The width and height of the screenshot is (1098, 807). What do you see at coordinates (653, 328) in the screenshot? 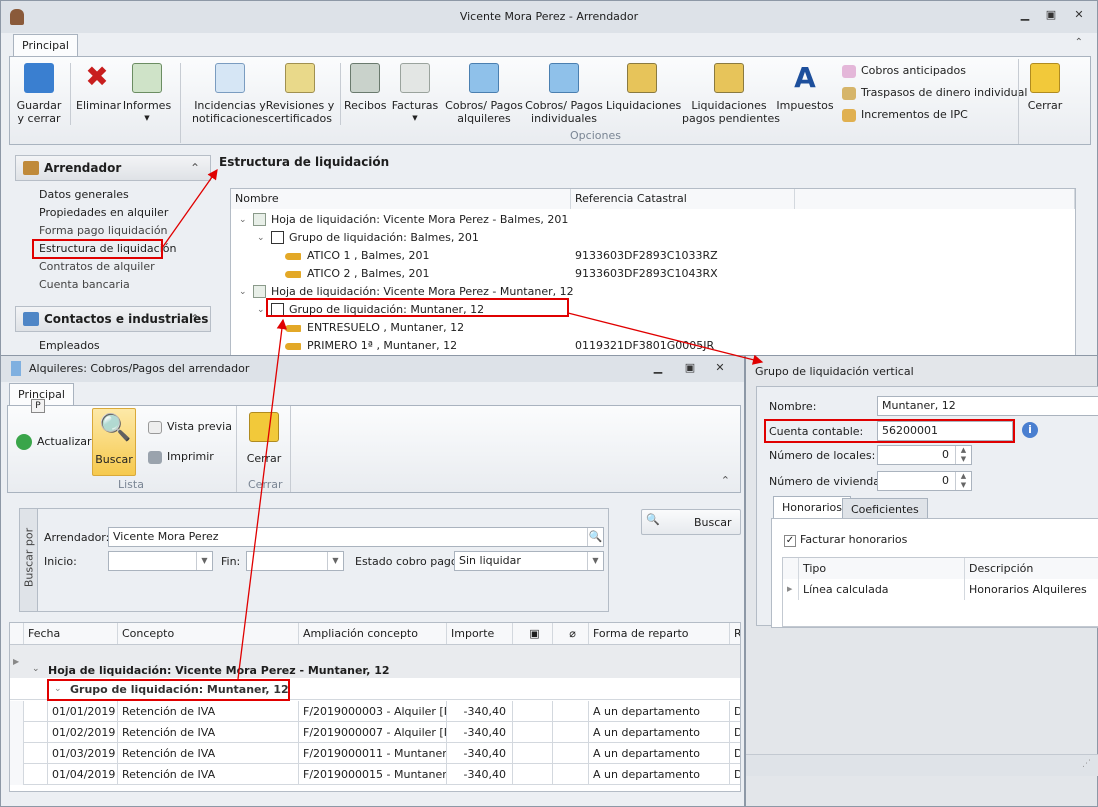
I see `tree-node: ENTRESUELO , Muntaner, 12` at bounding box center [653, 328].